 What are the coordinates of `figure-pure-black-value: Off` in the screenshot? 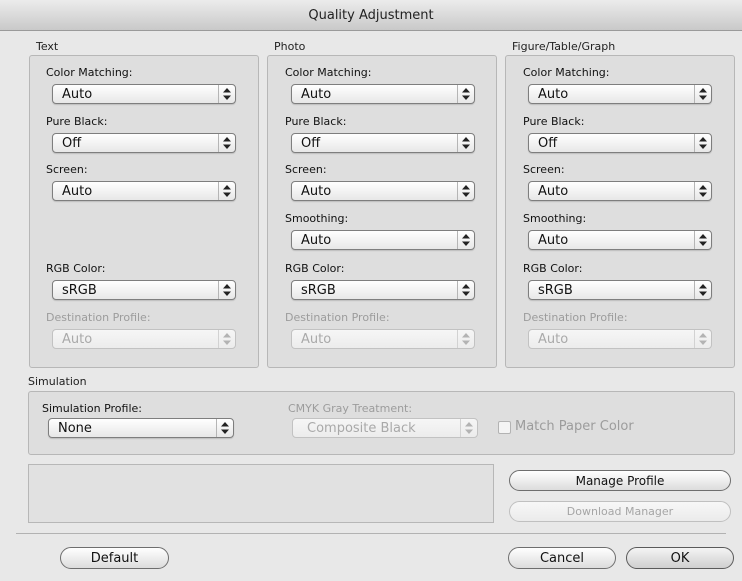 It's located at (548, 143).